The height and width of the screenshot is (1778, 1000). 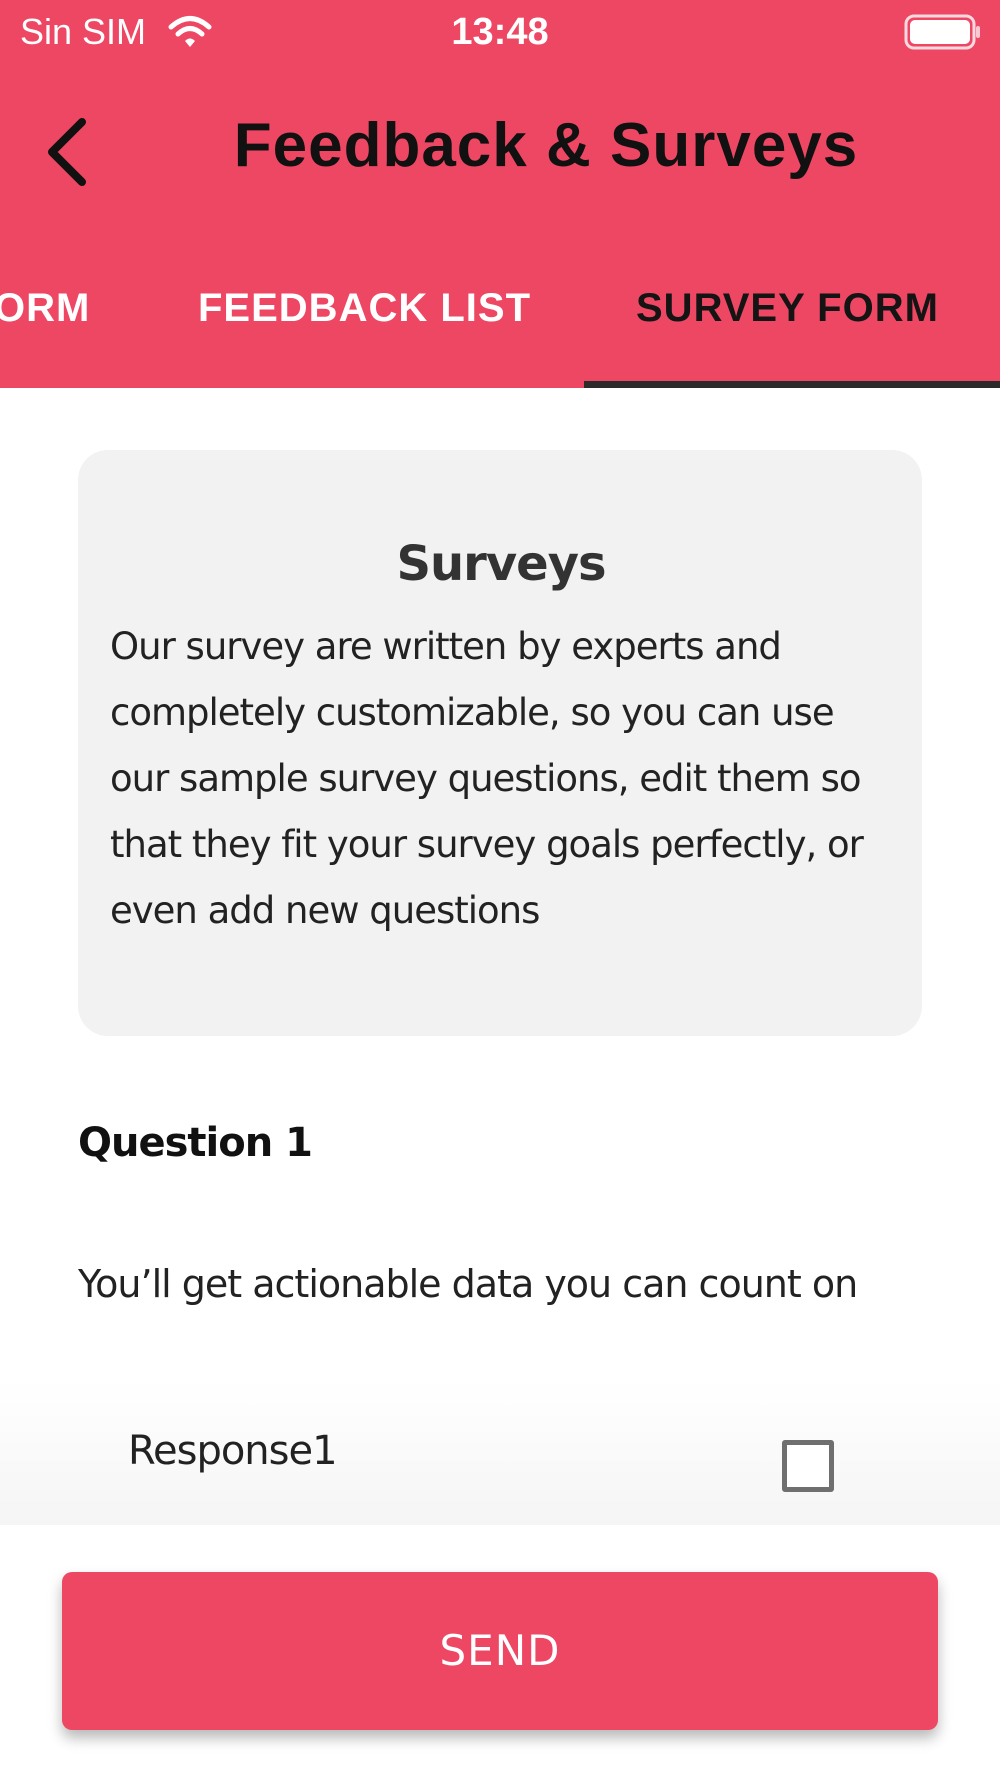 What do you see at coordinates (195, 1143) in the screenshot?
I see `question-title: Question 1` at bounding box center [195, 1143].